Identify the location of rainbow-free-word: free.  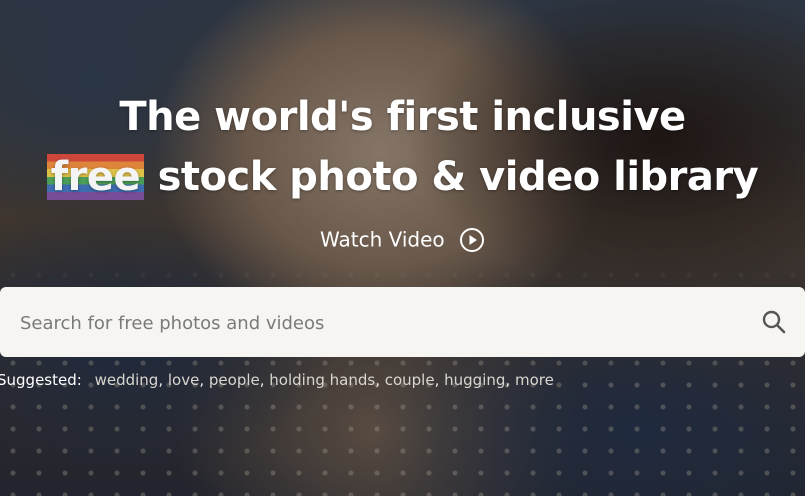
(95, 177).